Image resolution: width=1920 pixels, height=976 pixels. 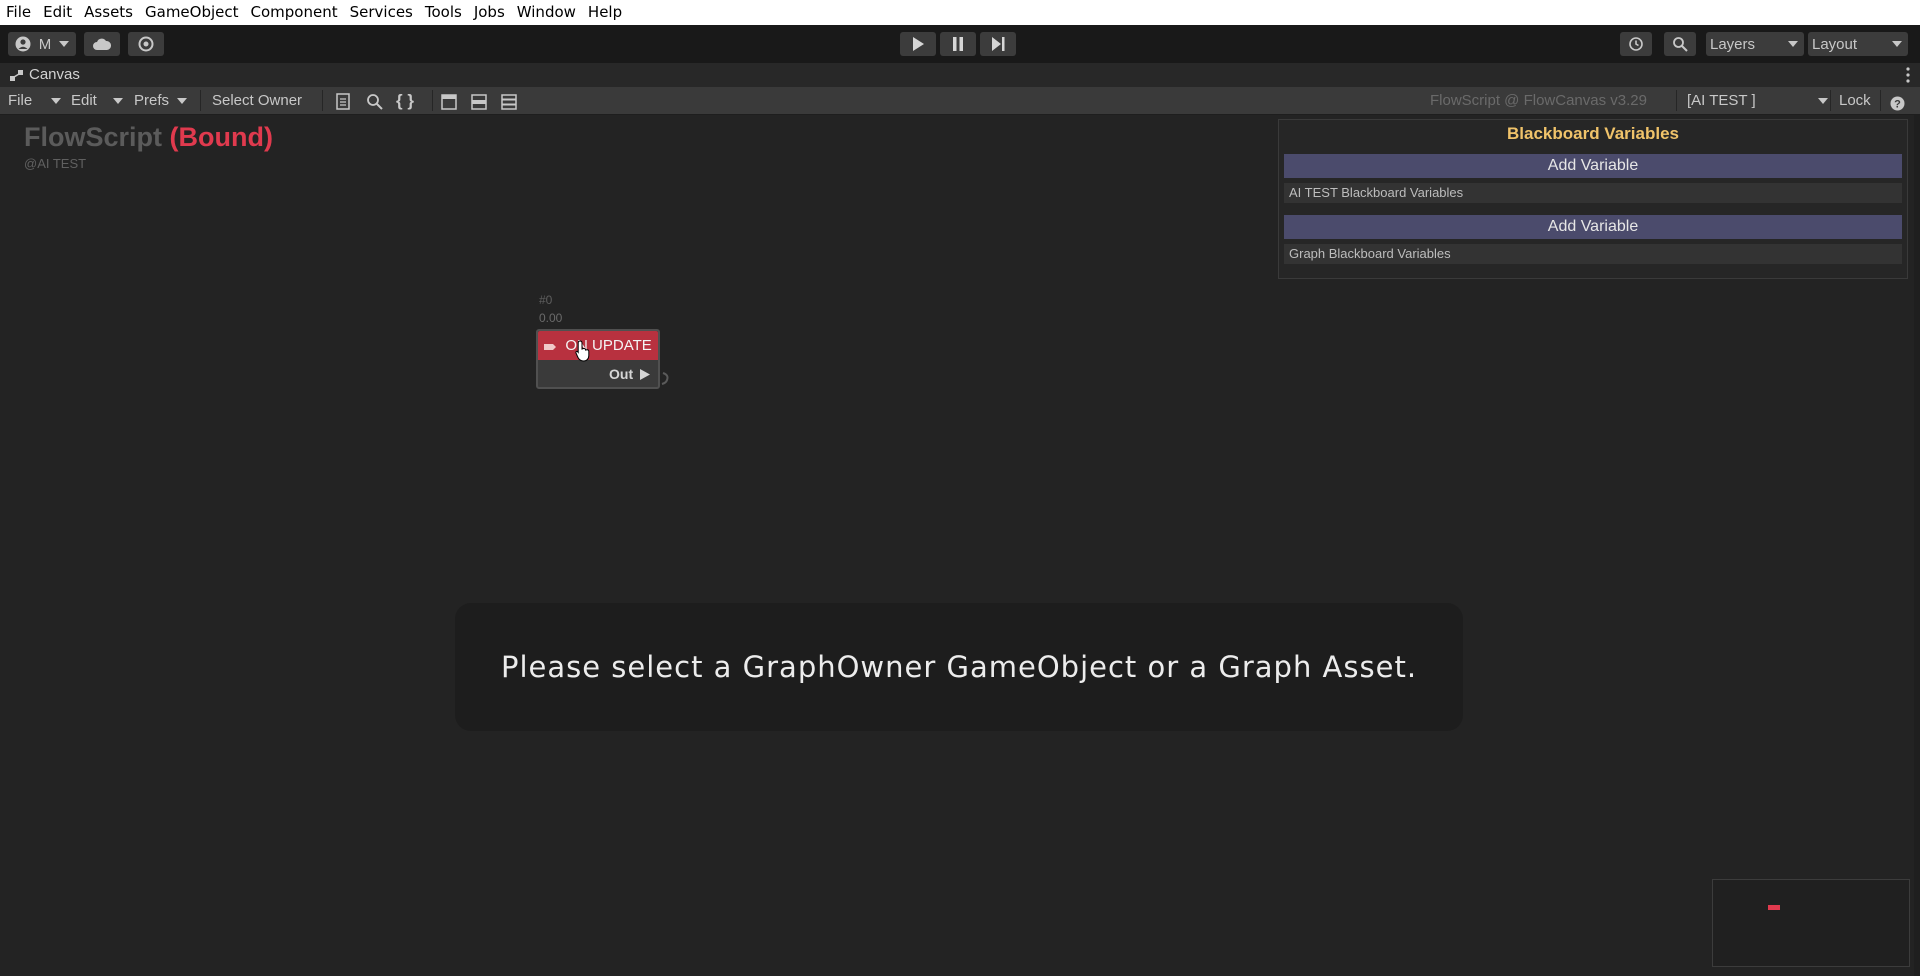 What do you see at coordinates (35, 100) in the screenshot?
I see `file-menu: File` at bounding box center [35, 100].